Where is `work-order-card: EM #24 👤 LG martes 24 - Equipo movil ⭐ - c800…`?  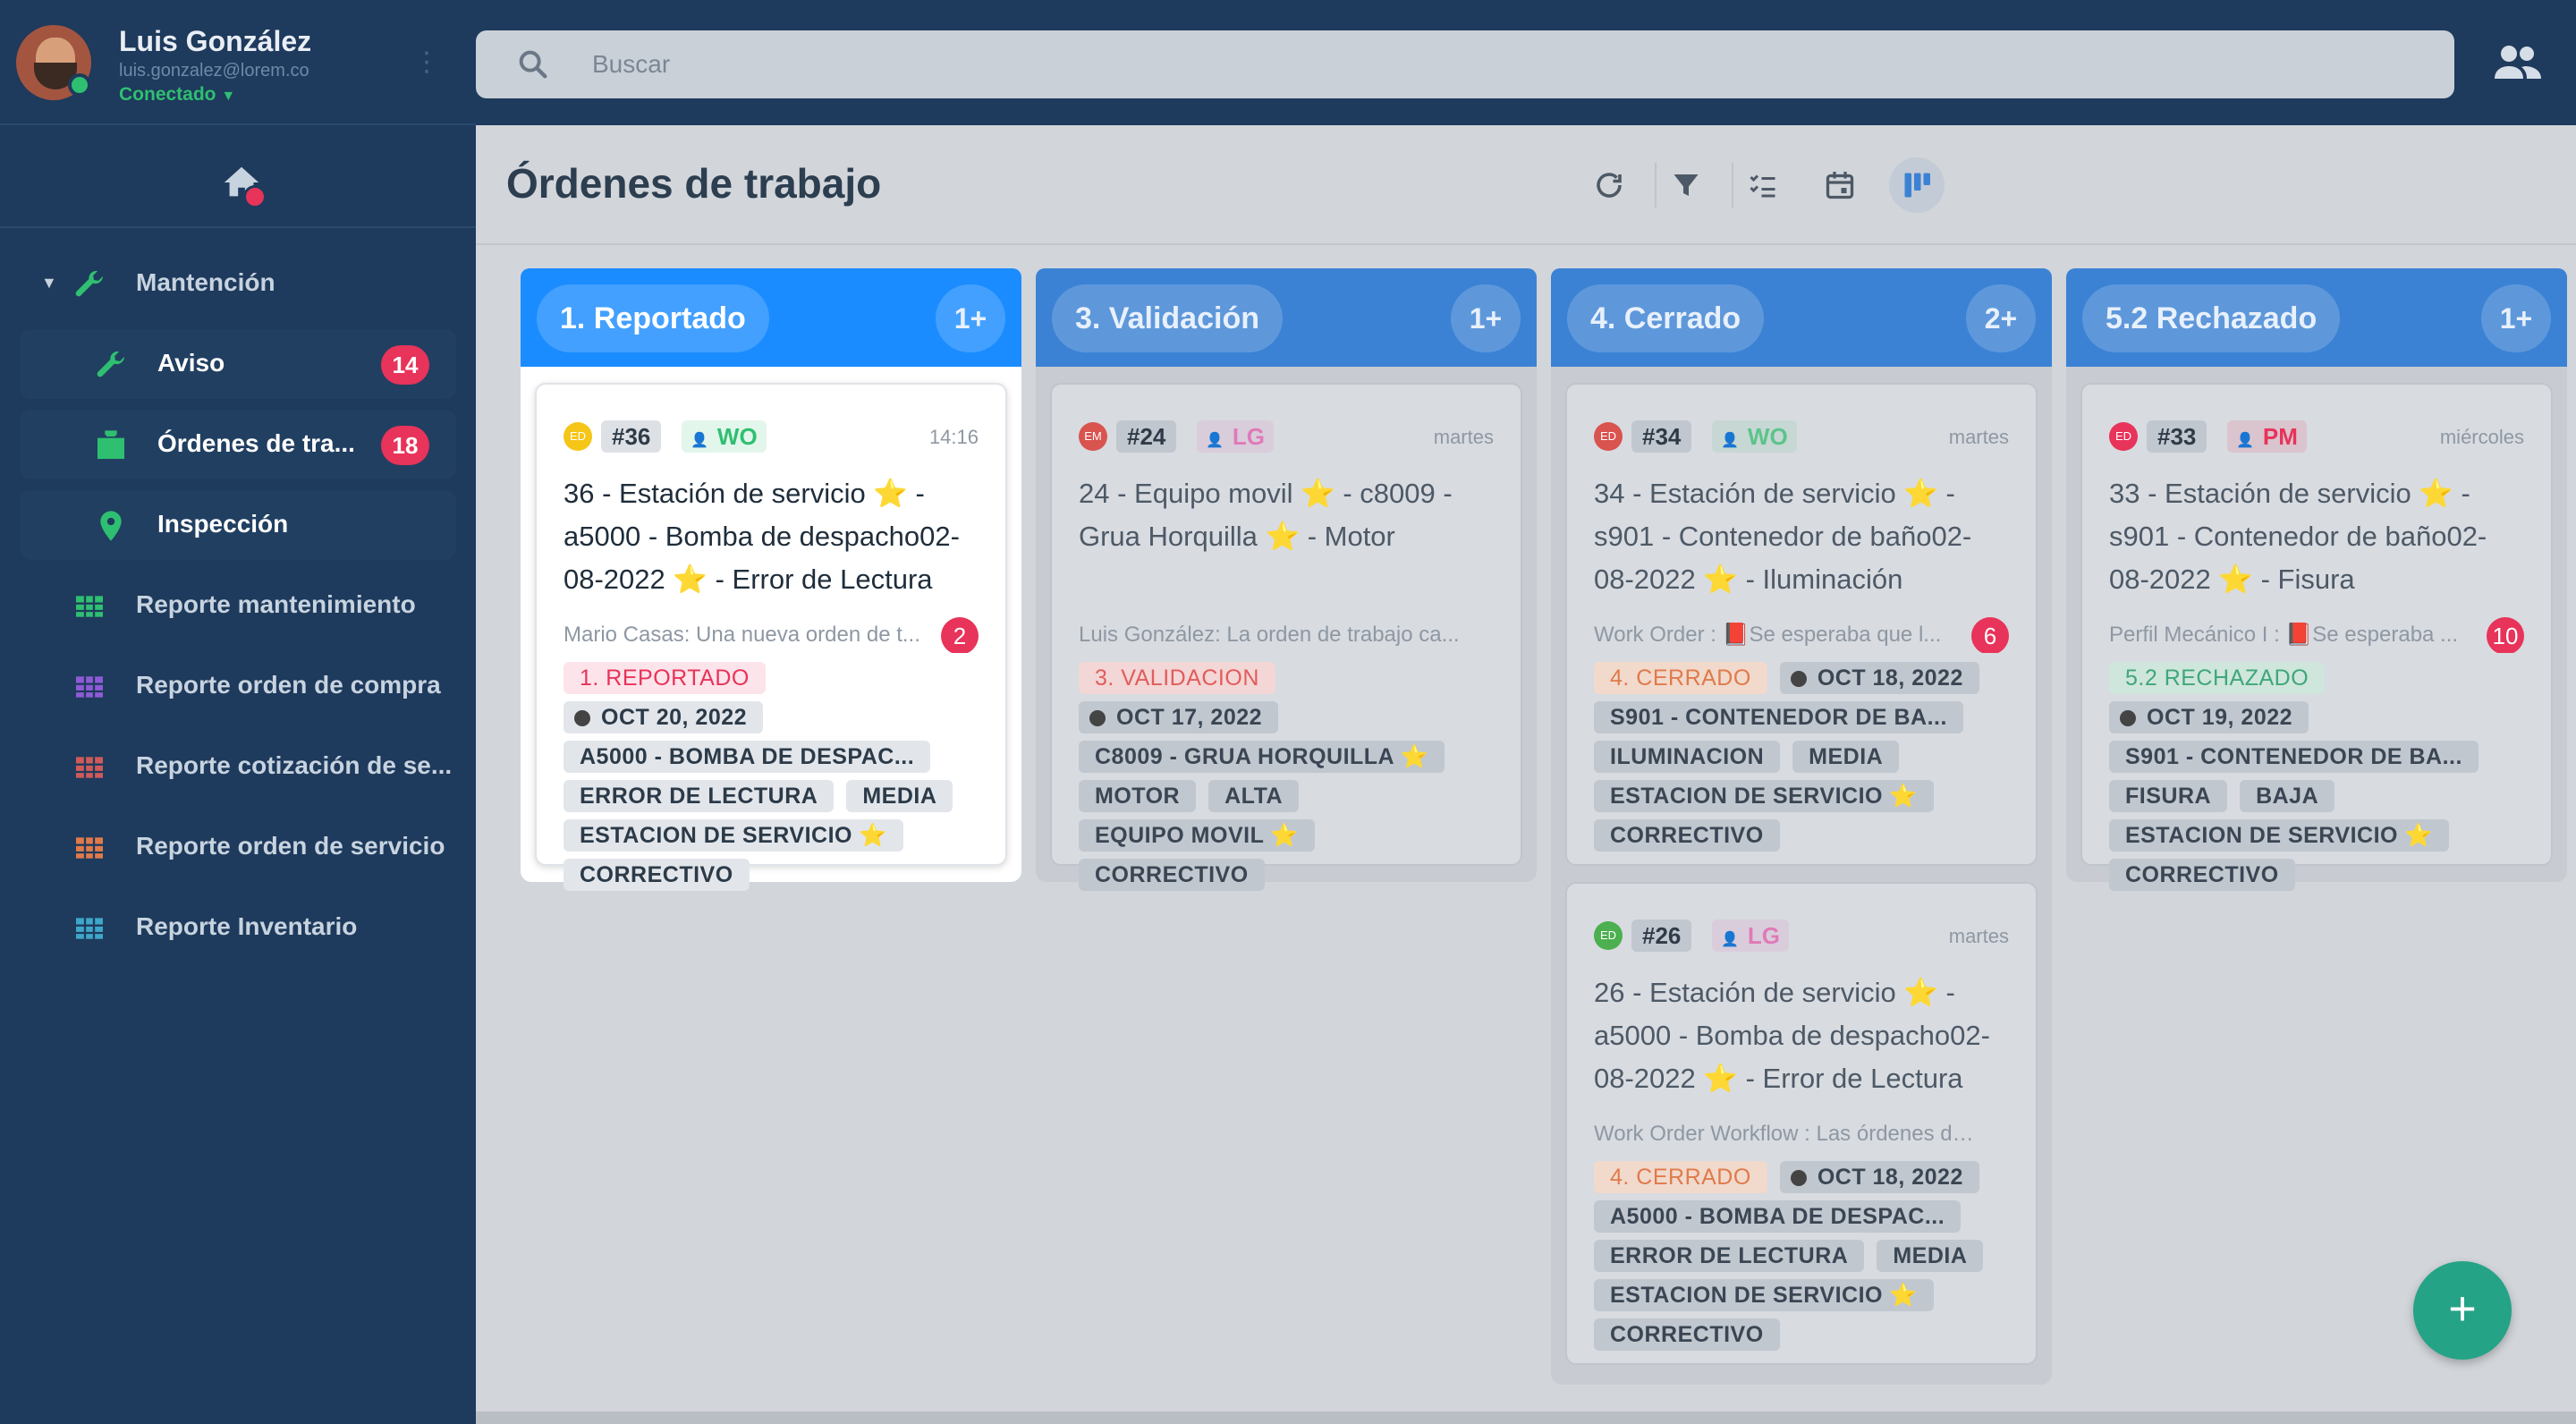
work-order-card: EM #24 👤 LG martes 24 - Equipo movil ⭐ - c800… is located at coordinates (1286, 637).